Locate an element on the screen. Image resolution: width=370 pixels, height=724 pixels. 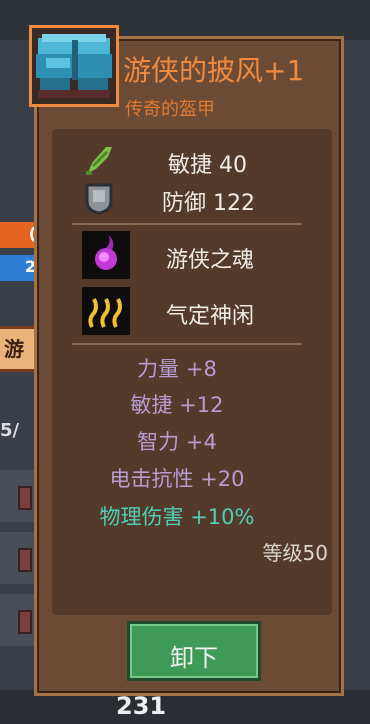
bonus-agility: 敏捷 +12 is located at coordinates (177, 405).